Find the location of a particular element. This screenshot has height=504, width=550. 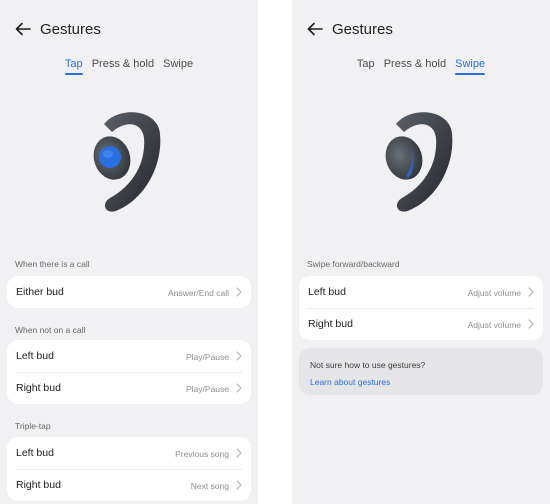

row-left-bud: Left bud Previous song is located at coordinates (129, 453).